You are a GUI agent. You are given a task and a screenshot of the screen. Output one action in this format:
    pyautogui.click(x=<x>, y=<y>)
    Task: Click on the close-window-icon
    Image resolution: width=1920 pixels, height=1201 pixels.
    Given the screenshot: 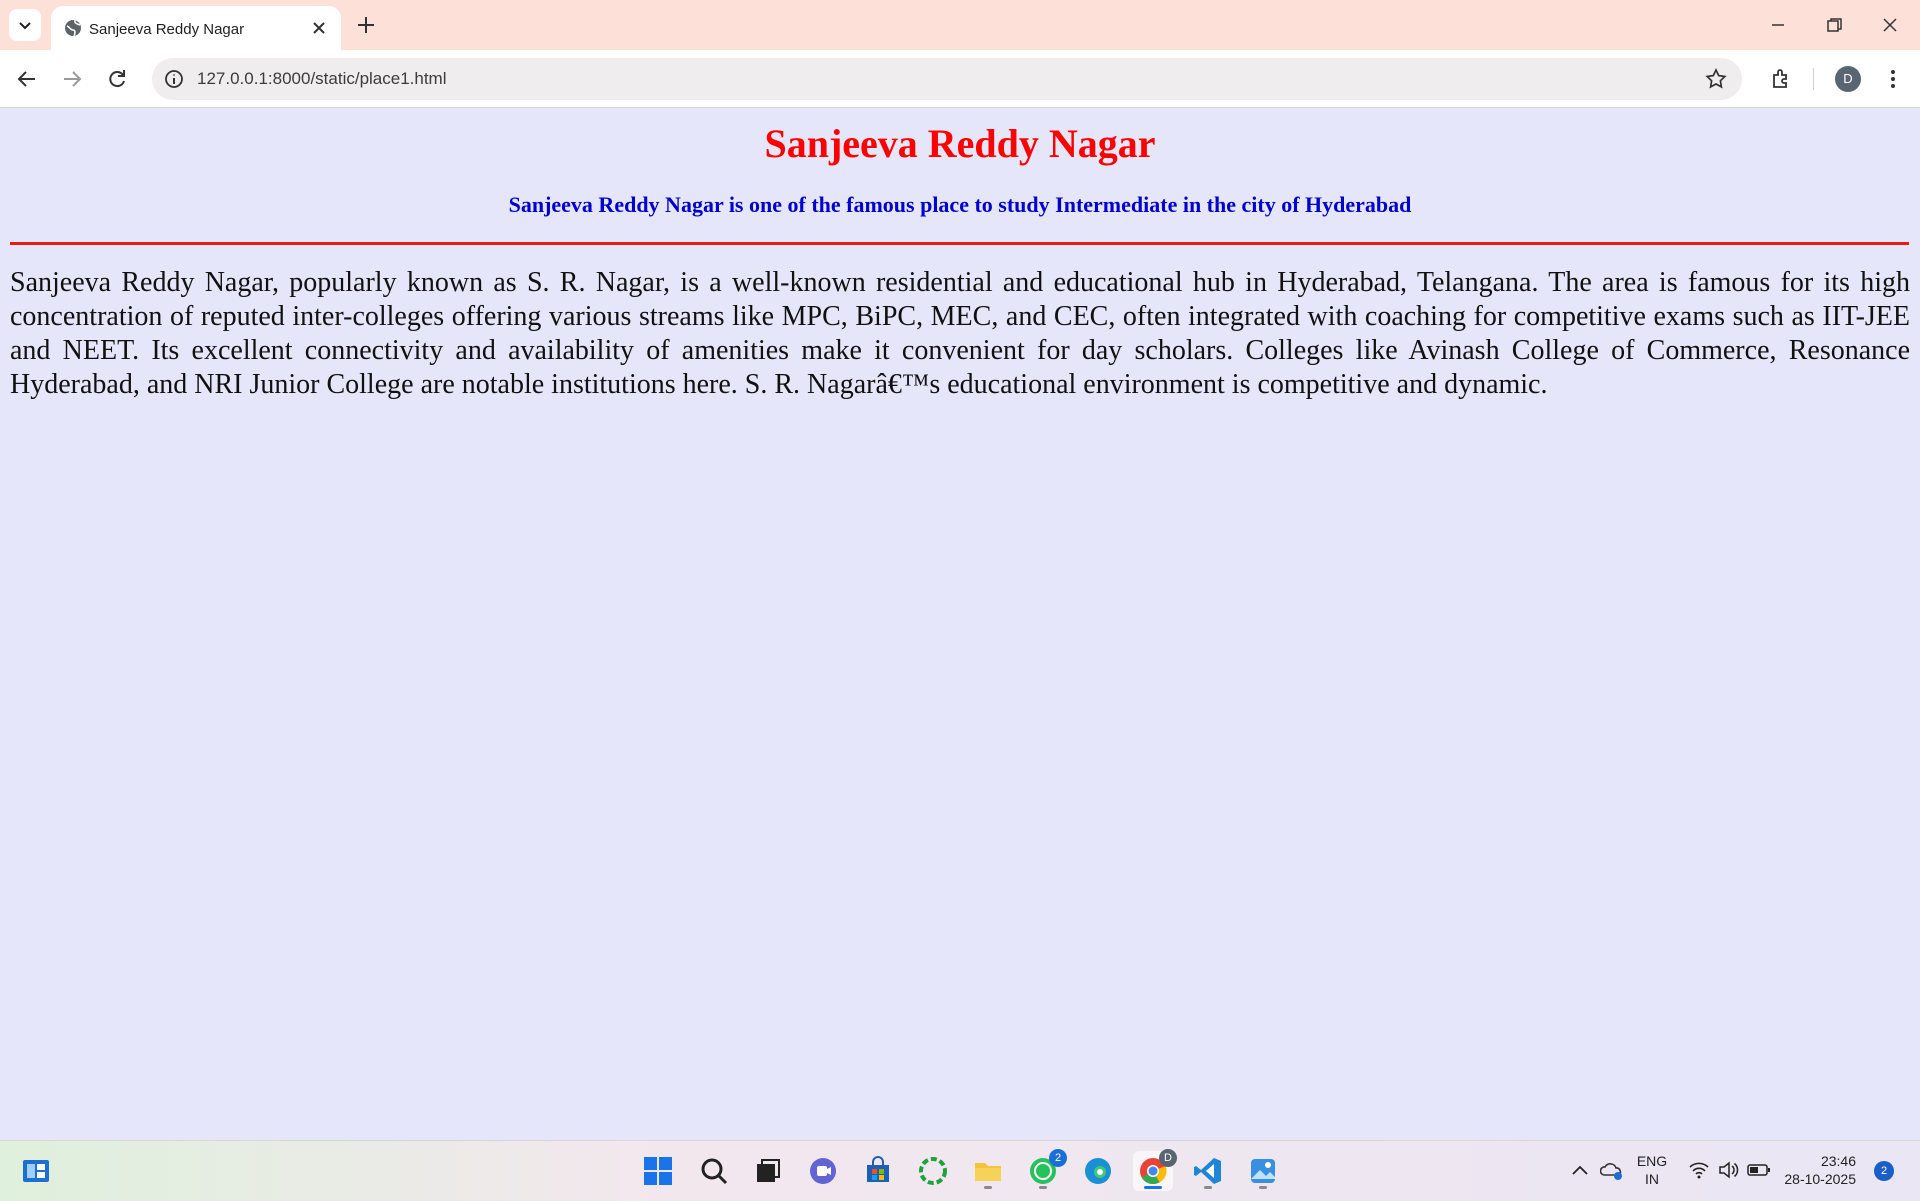 What is the action you would take?
    pyautogui.click(x=1890, y=25)
    